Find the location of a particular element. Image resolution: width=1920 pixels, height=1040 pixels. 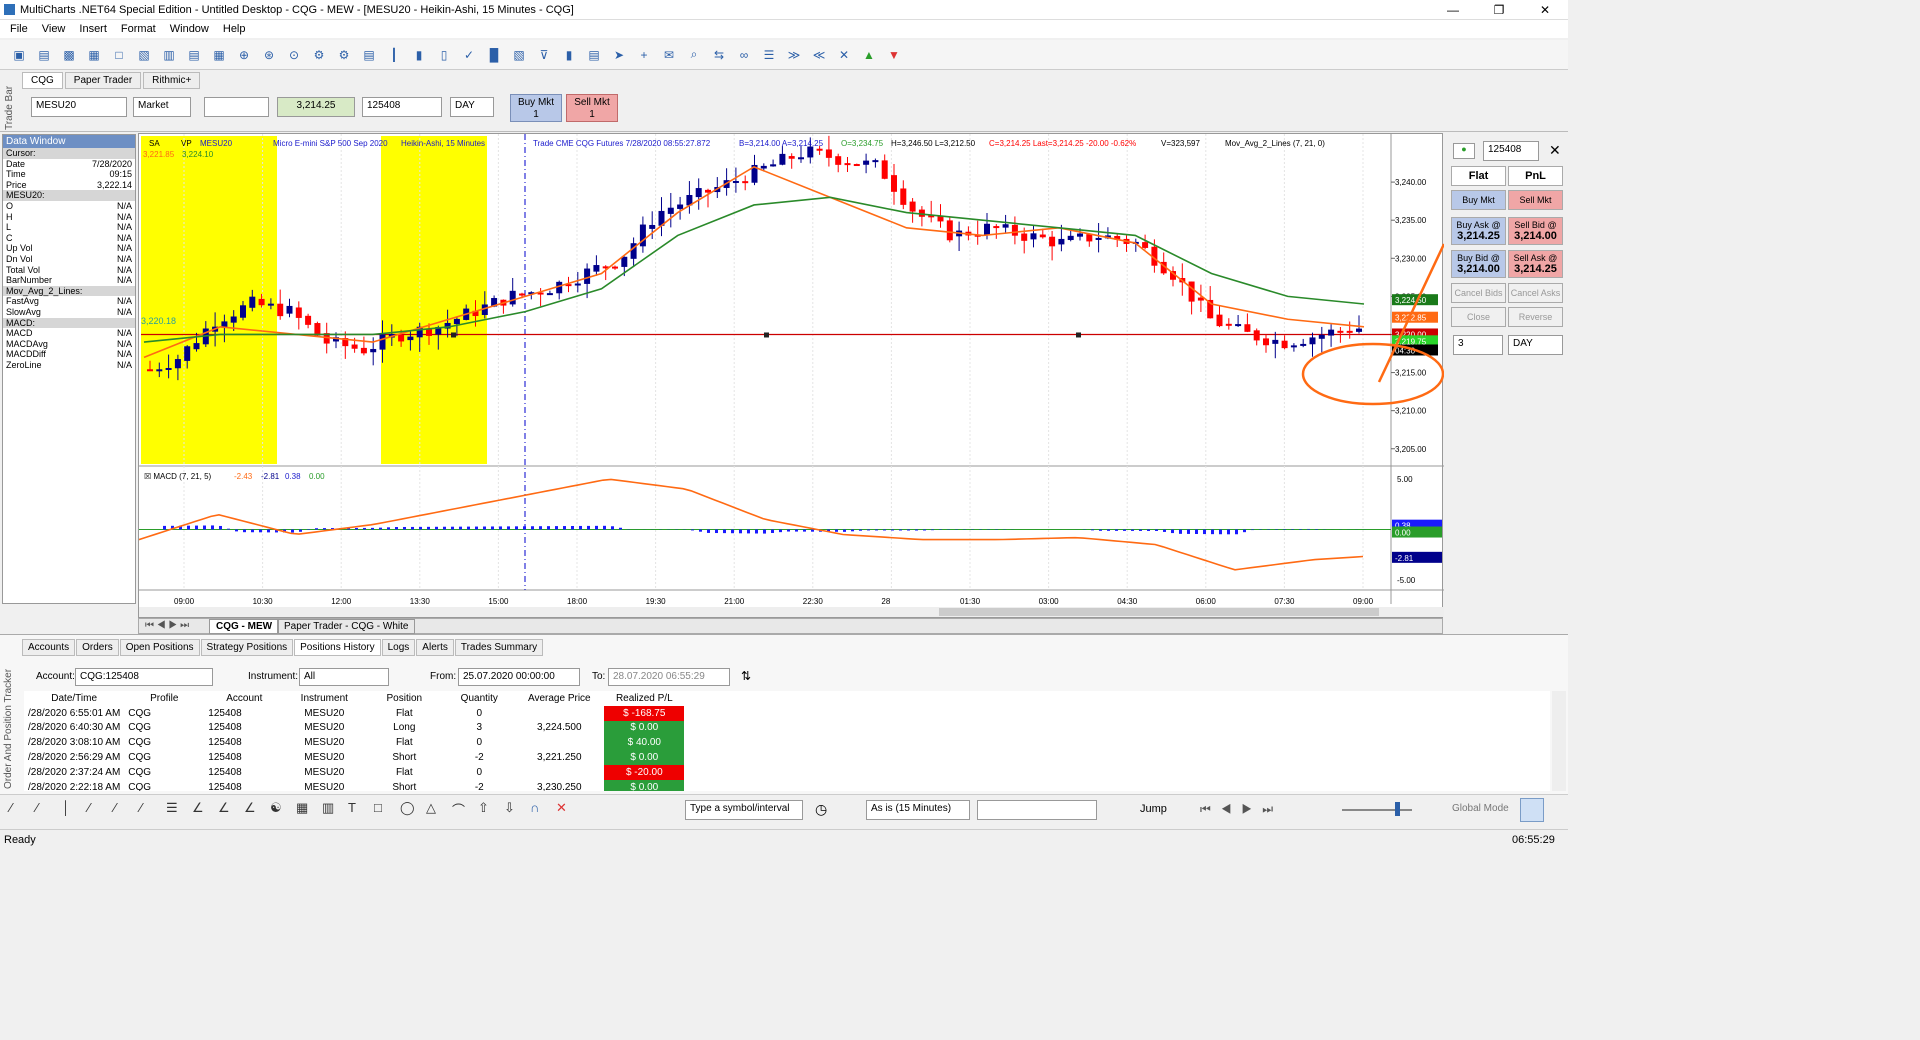

quantity-stepper: 3 is located at coordinates (1478, 345).